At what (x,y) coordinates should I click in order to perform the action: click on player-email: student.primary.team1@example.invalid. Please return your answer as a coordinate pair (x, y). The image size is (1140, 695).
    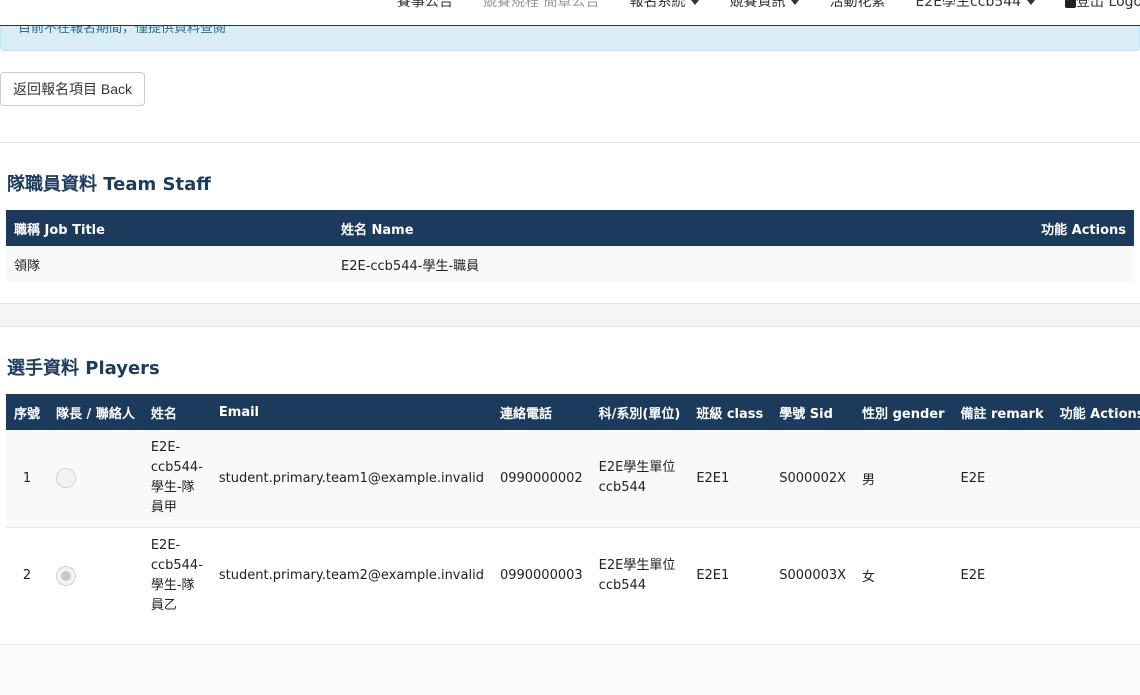
    Looking at the image, I should click on (351, 478).